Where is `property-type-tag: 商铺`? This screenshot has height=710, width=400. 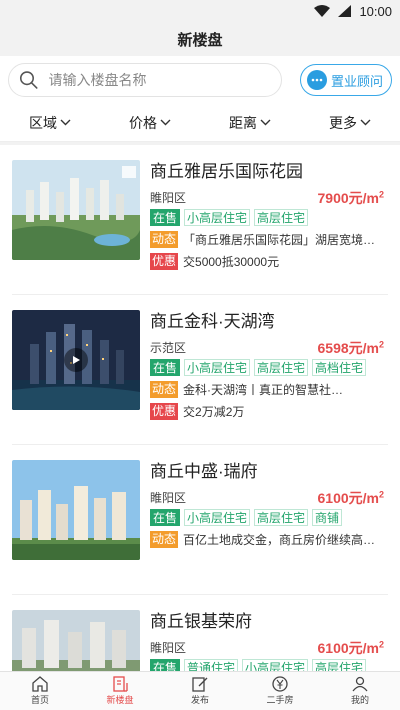
property-type-tag: 商铺 is located at coordinates (327, 517).